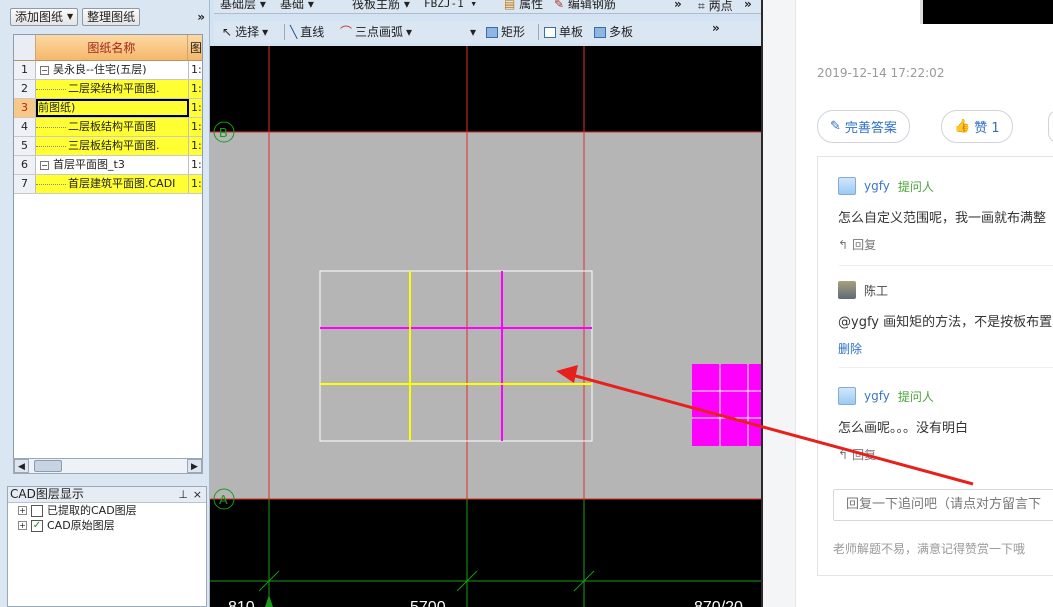  What do you see at coordinates (945, 290) in the screenshot?
I see `comment-header: 陈工` at bounding box center [945, 290].